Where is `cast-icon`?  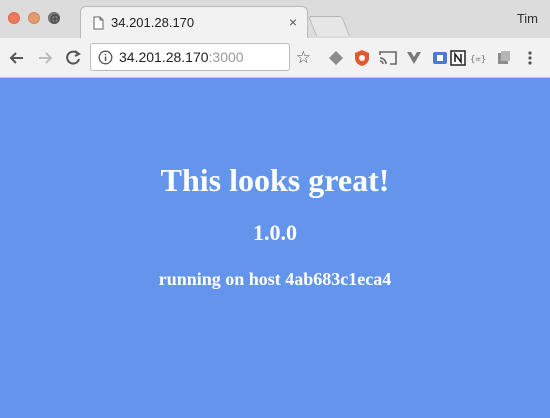
cast-icon is located at coordinates (388, 58).